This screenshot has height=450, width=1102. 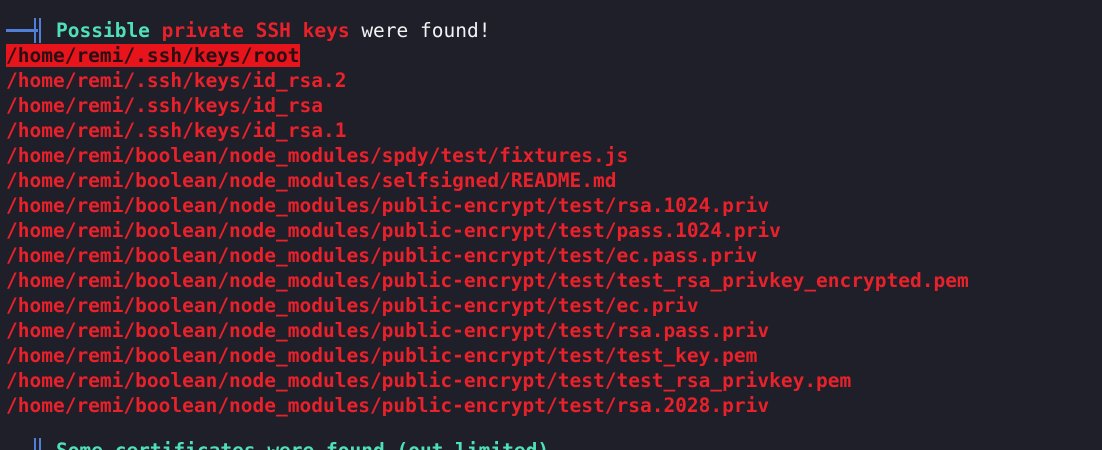 What do you see at coordinates (164, 105) in the screenshot?
I see `key-path: /home/remi/.ssh/keys/id_rsa` at bounding box center [164, 105].